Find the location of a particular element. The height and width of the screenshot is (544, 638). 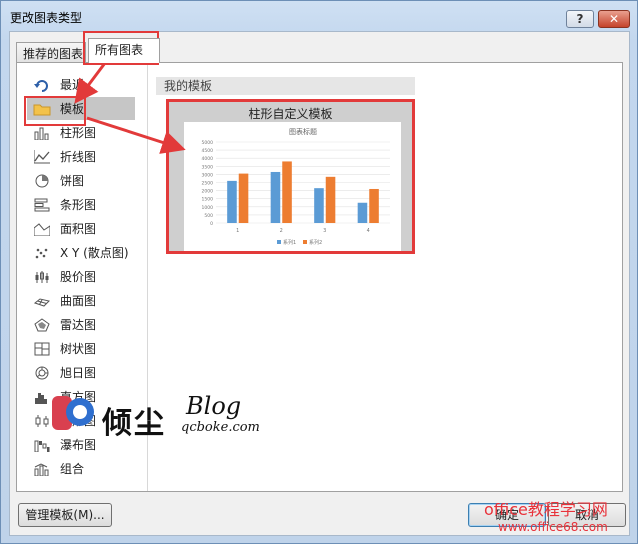

dialog-title: 更改图表类型 is located at coordinates (46, 18).